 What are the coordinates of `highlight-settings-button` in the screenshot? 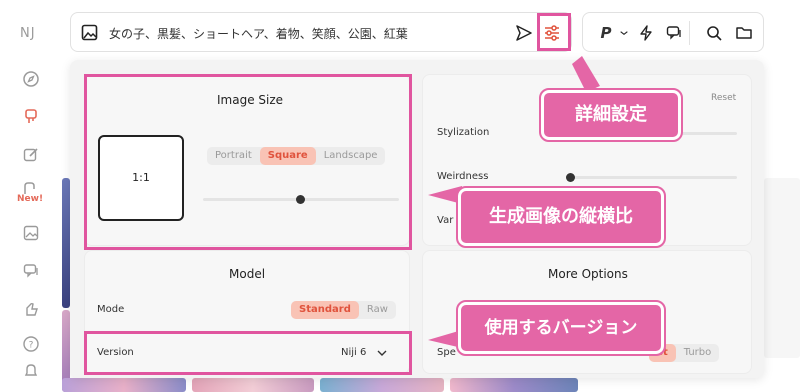 It's located at (554, 32).